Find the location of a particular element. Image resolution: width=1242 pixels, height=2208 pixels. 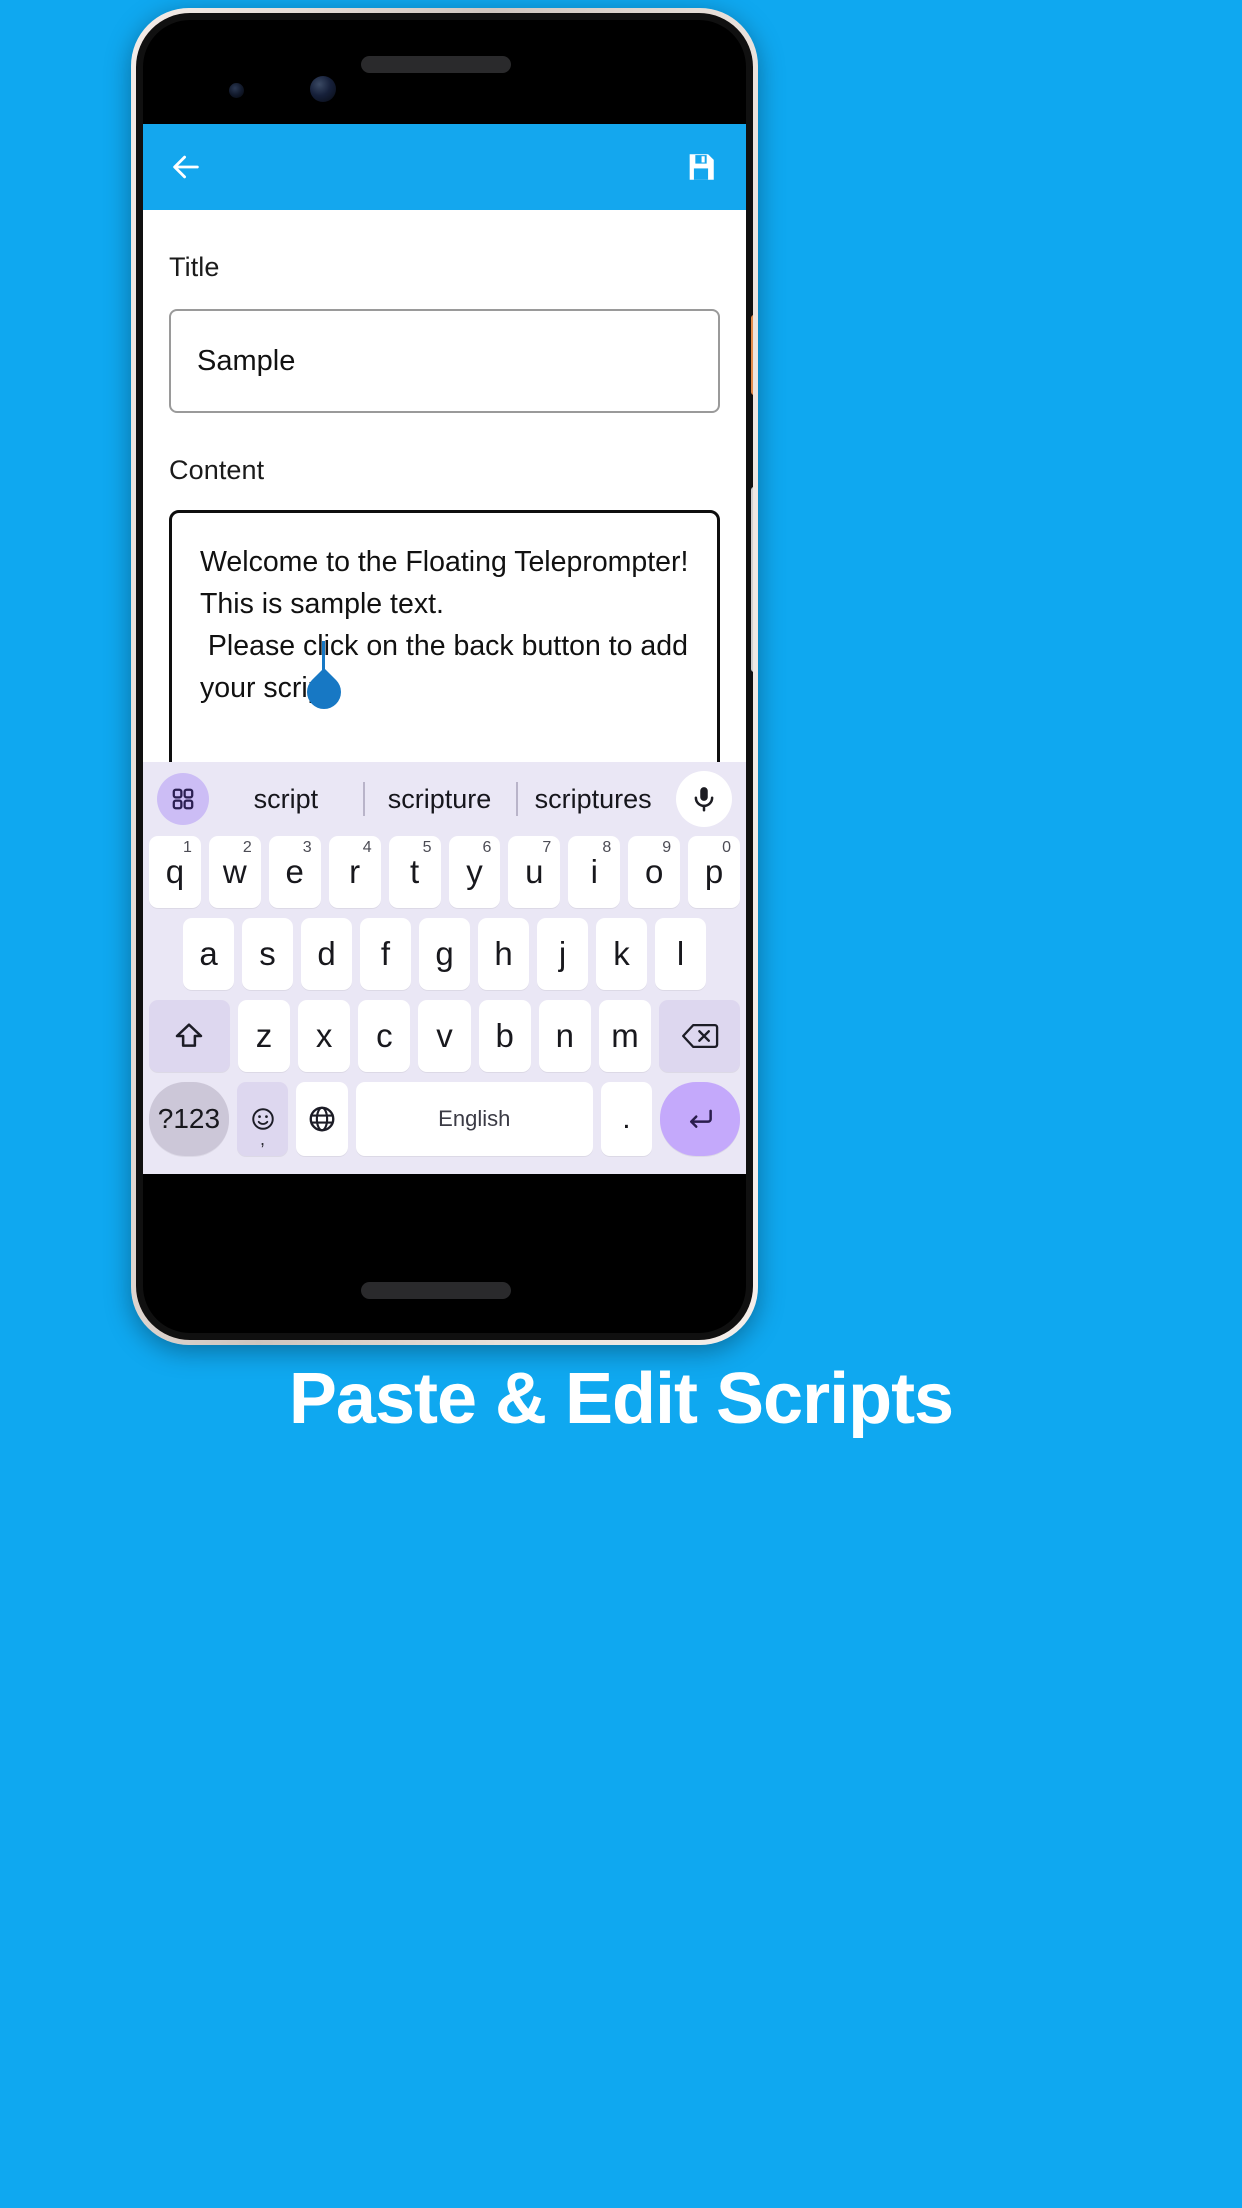

key-o-label: o is located at coordinates (654, 871).